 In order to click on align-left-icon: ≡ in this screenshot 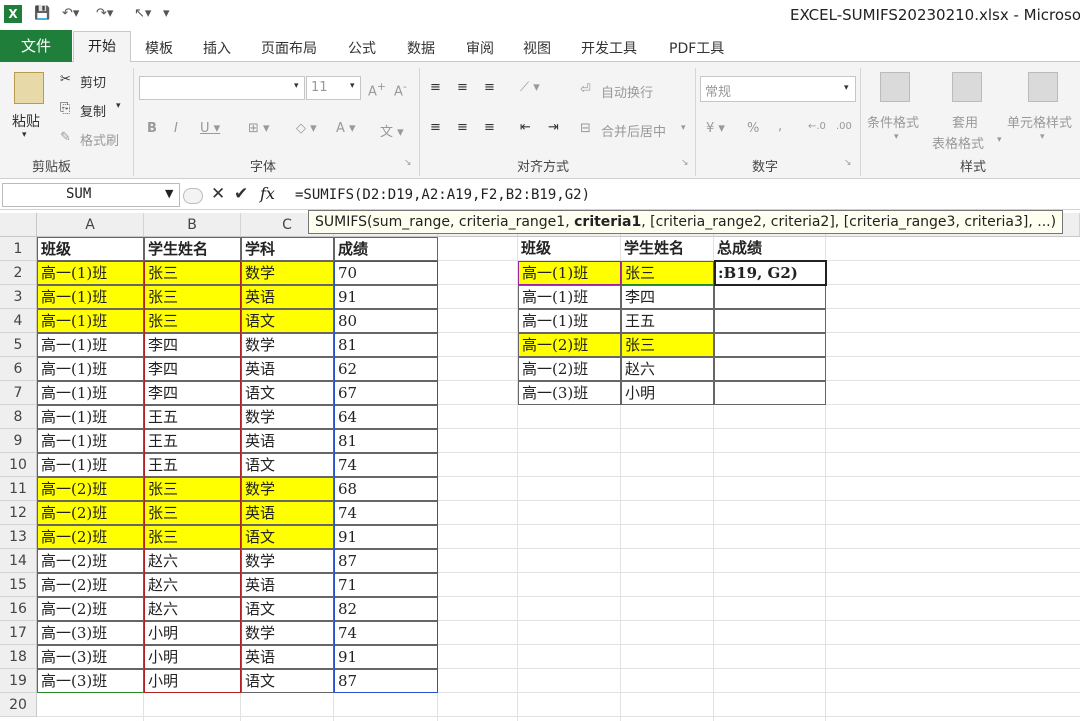, I will do `click(435, 127)`.